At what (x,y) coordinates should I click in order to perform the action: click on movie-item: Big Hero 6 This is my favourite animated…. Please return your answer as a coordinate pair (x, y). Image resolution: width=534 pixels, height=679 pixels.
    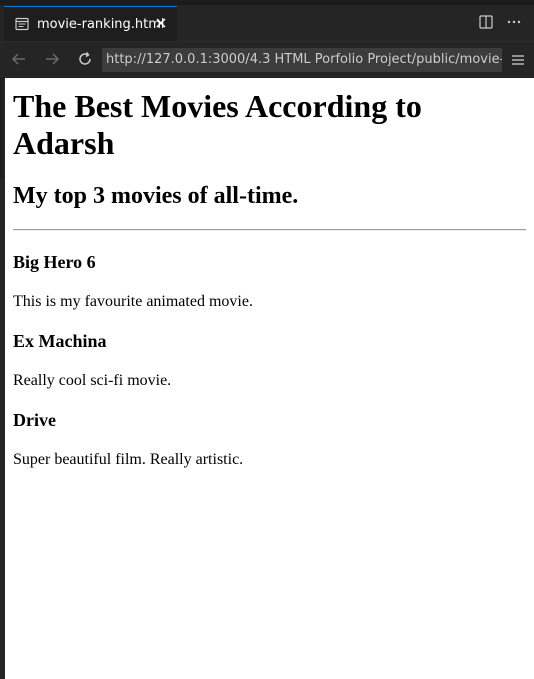
    Looking at the image, I should click on (269, 281).